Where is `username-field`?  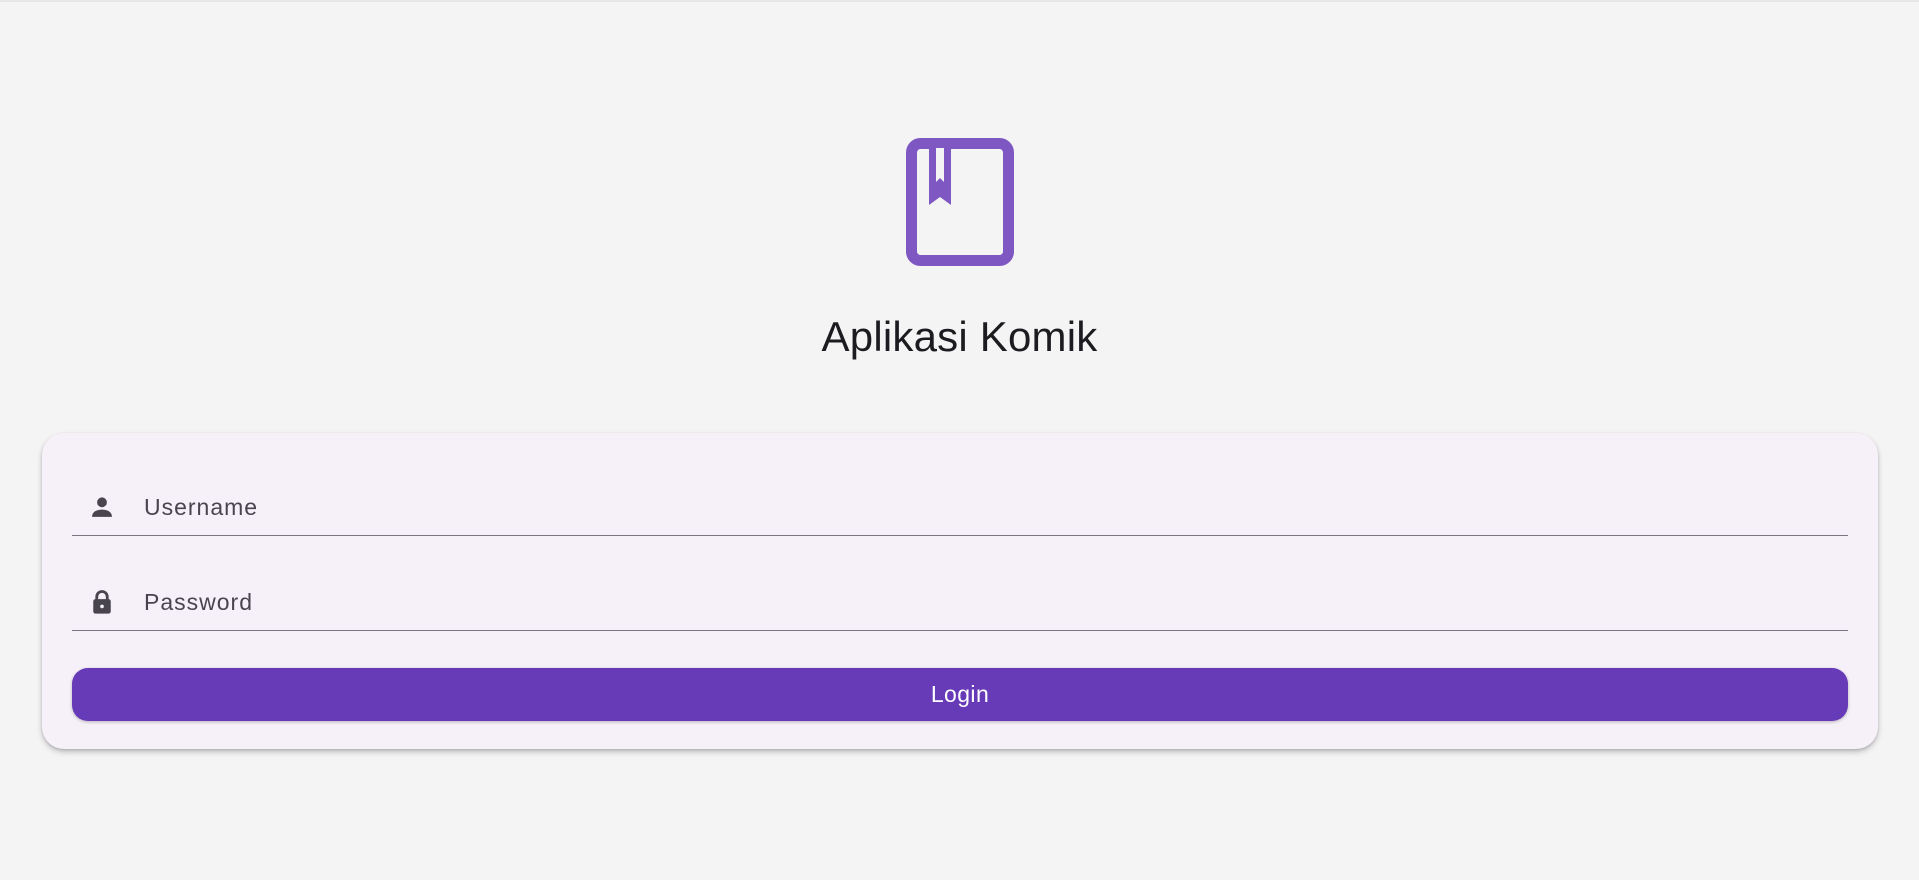
username-field is located at coordinates (960, 505).